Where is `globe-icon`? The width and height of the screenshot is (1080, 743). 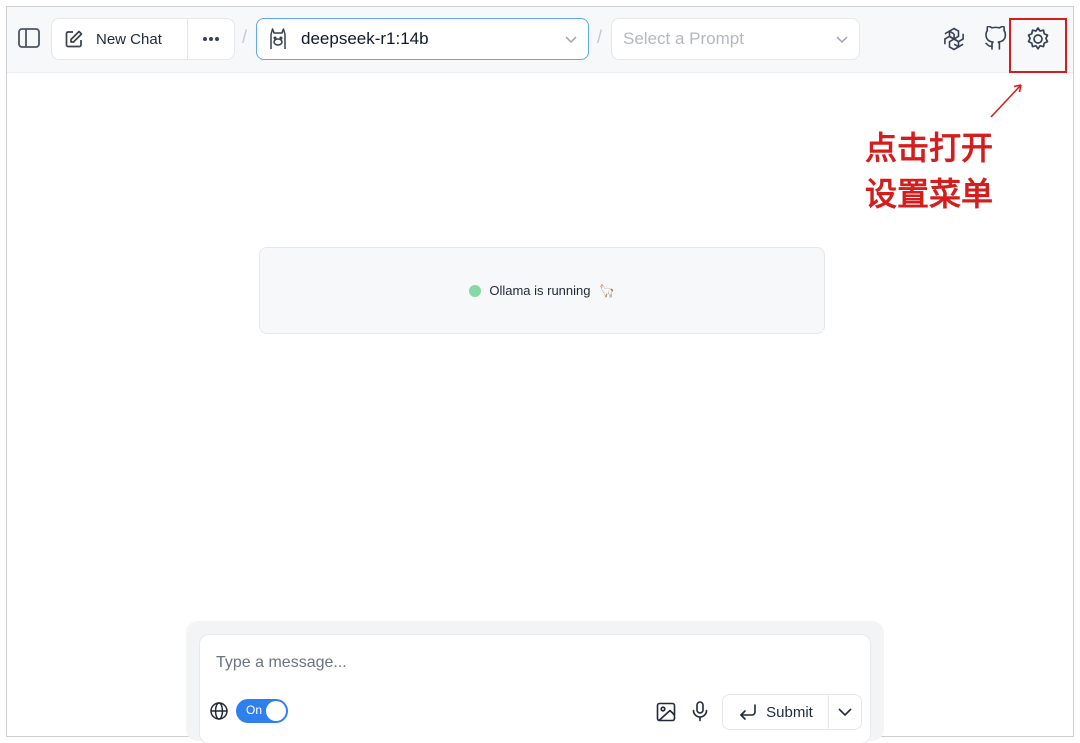
globe-icon is located at coordinates (219, 711).